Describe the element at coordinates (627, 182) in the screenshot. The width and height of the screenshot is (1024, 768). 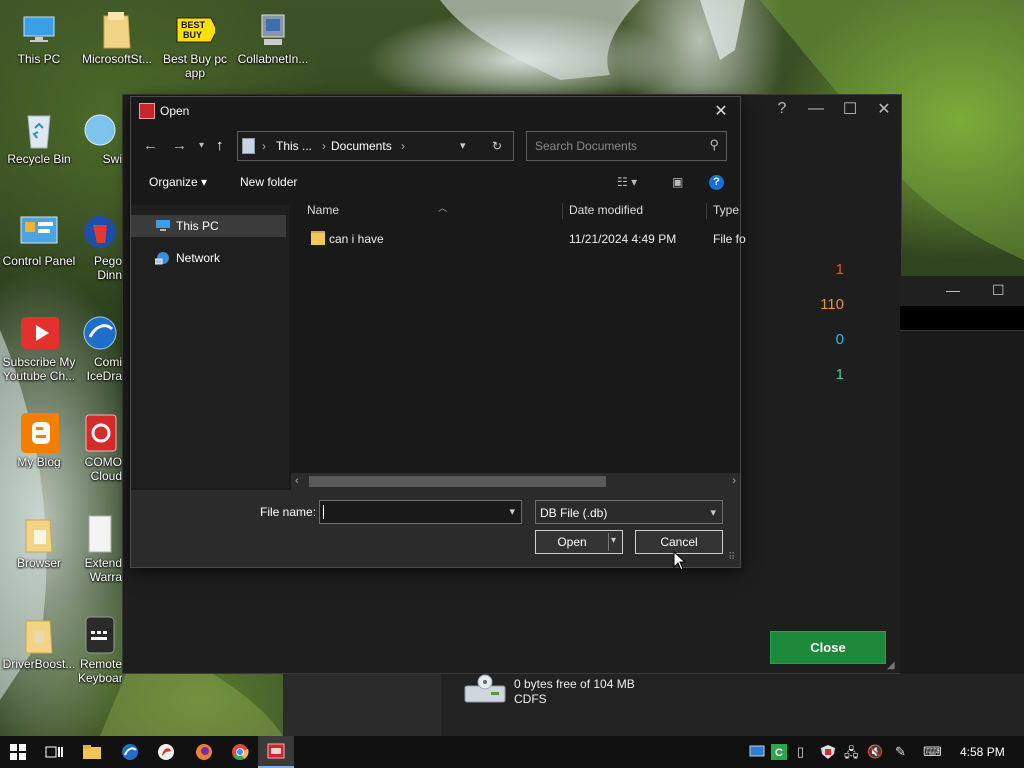
I see `view-options-icon: ☷ ▾` at that location.